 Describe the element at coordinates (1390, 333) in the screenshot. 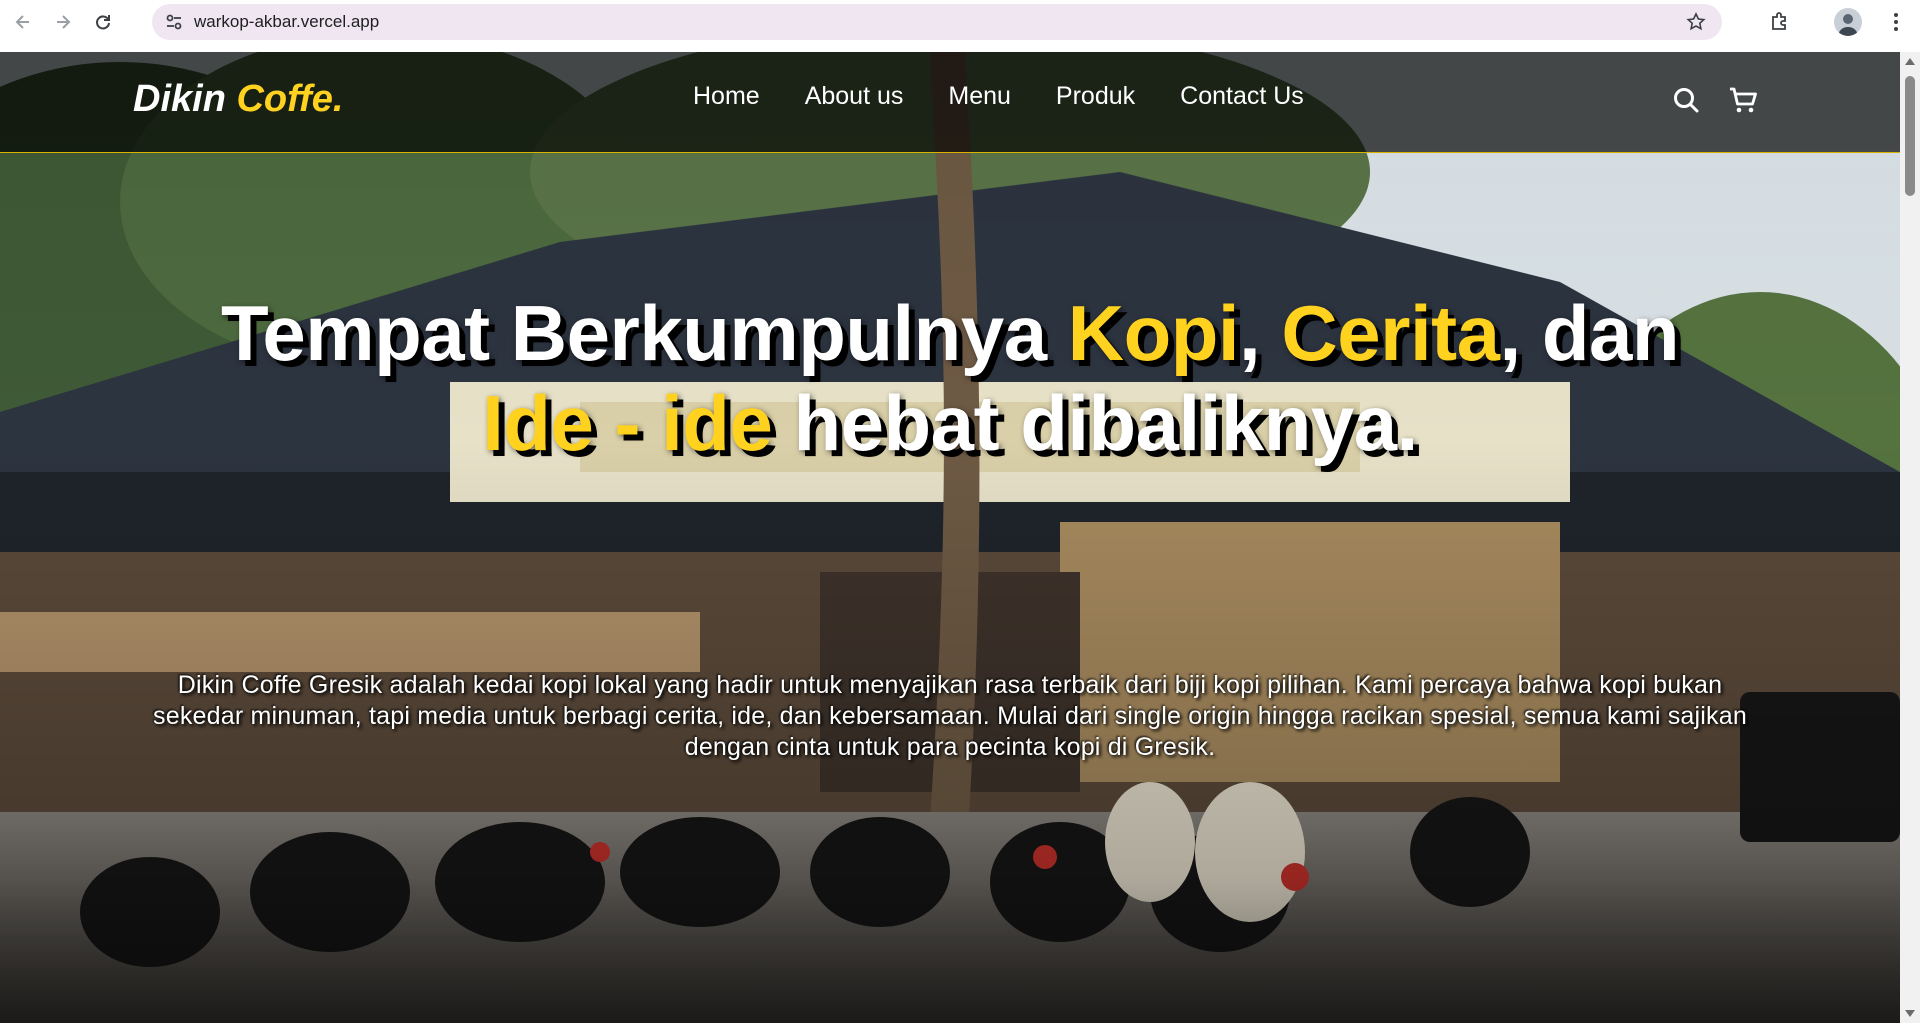

I see `headline-highlight-cerita: Cerita` at that location.